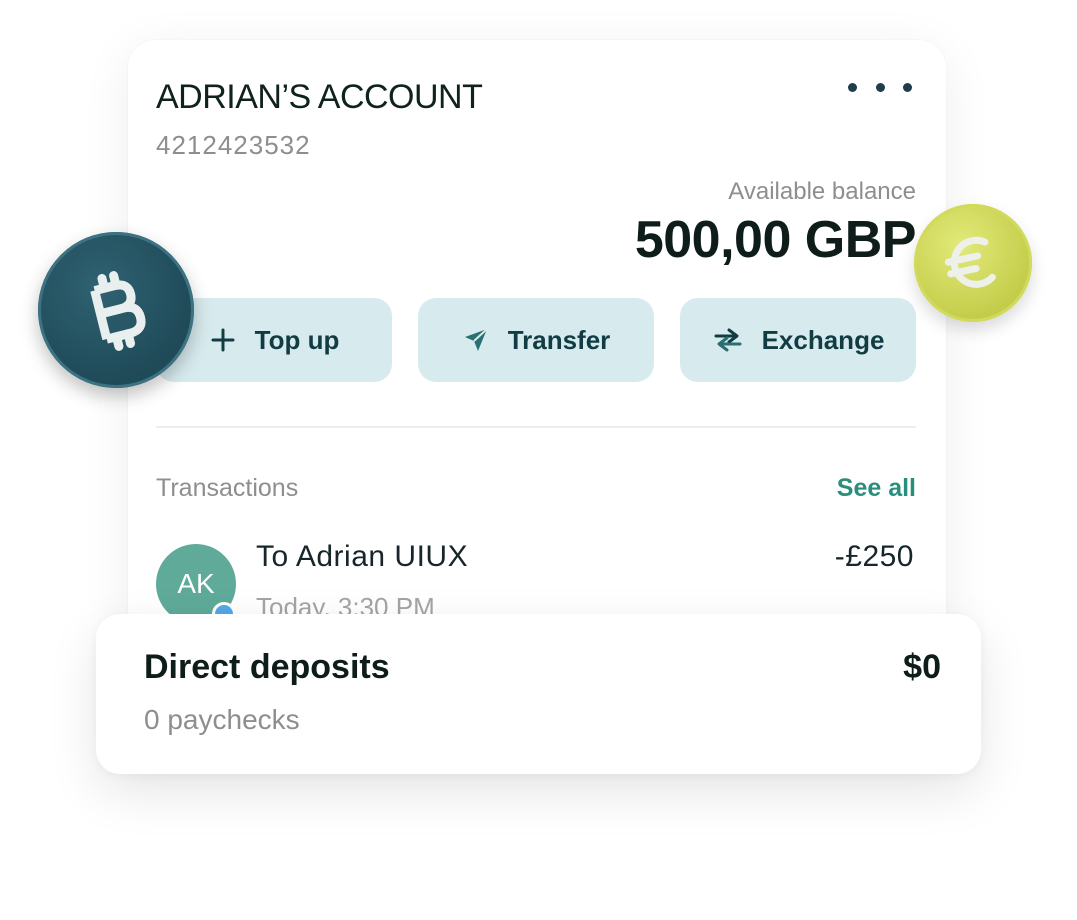  I want to click on swap-icon, so click(728, 340).